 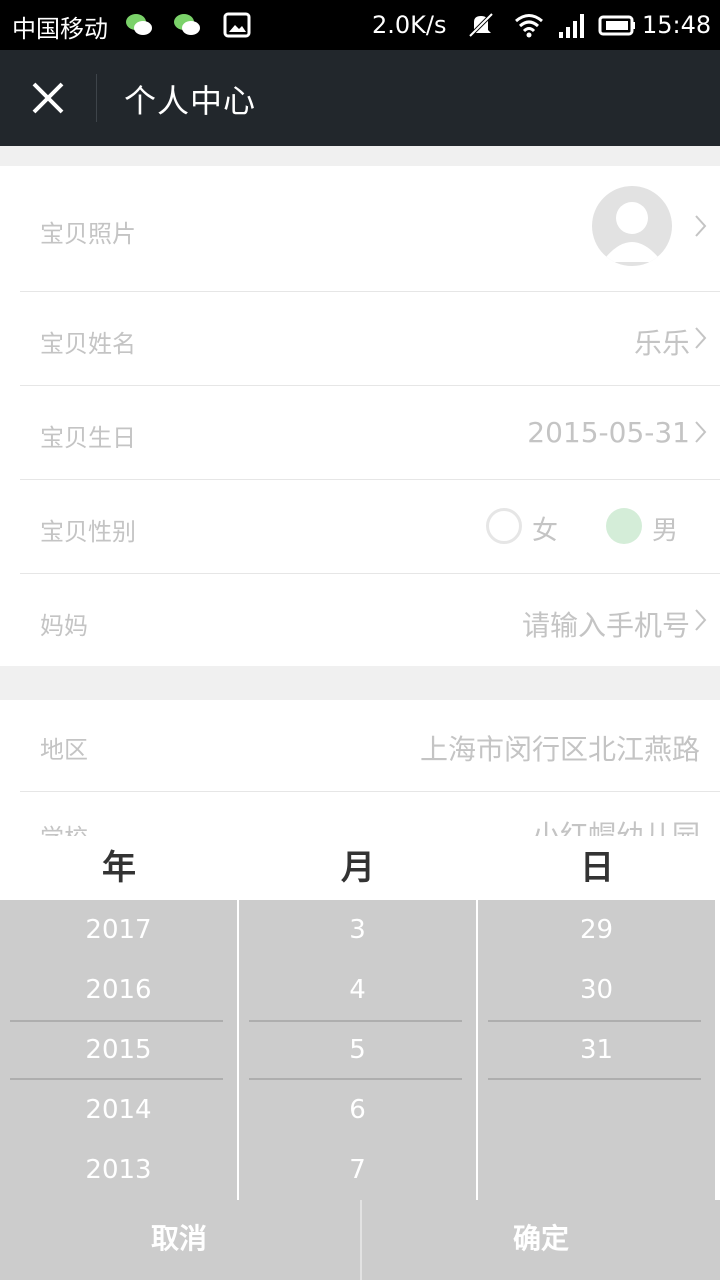 I want to click on picker-actions: 取消 确定, so click(x=360, y=1240).